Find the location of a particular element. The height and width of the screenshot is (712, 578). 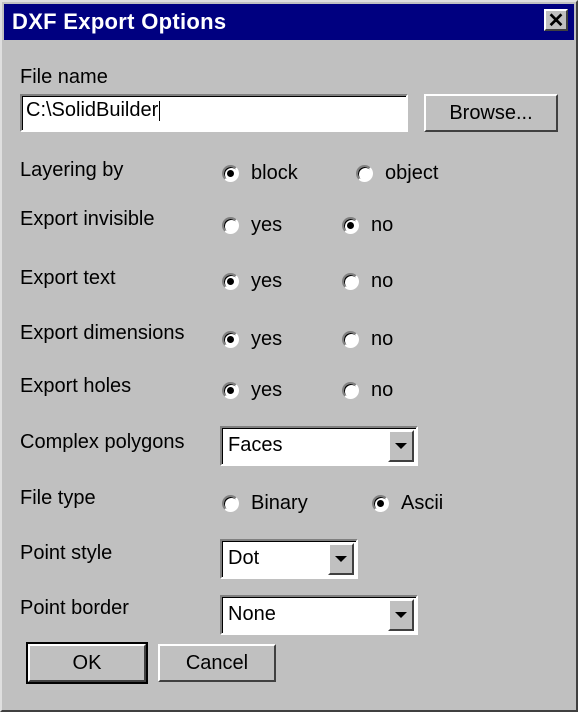

point-border-value: None is located at coordinates (252, 614).